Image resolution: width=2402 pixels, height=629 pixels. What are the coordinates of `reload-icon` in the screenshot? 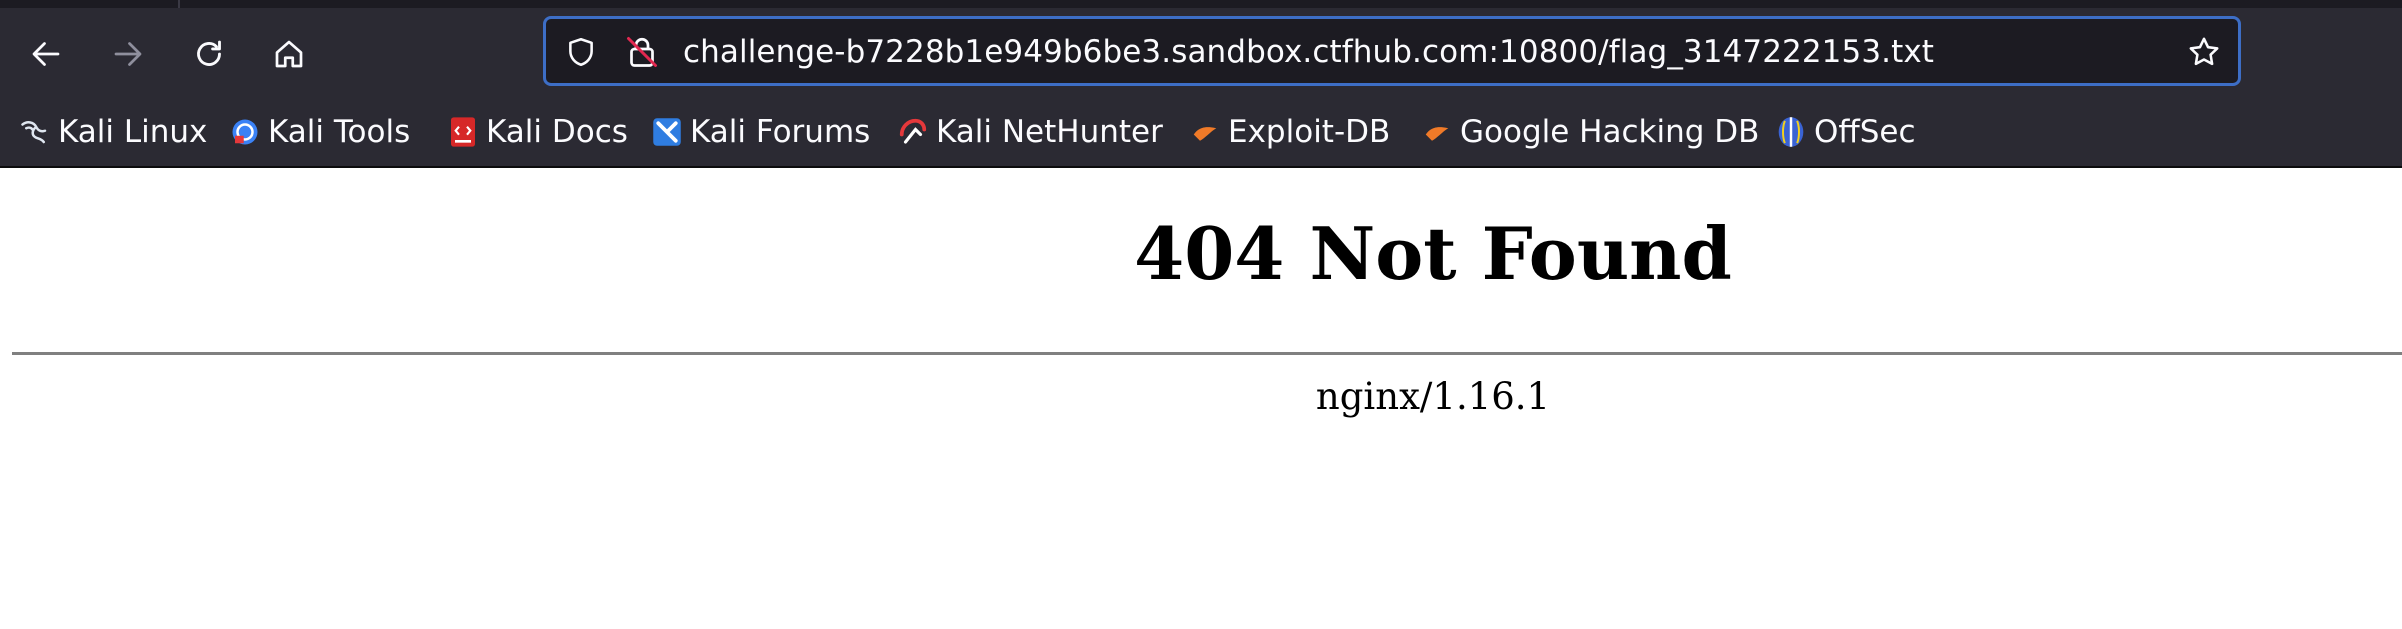 It's located at (209, 53).